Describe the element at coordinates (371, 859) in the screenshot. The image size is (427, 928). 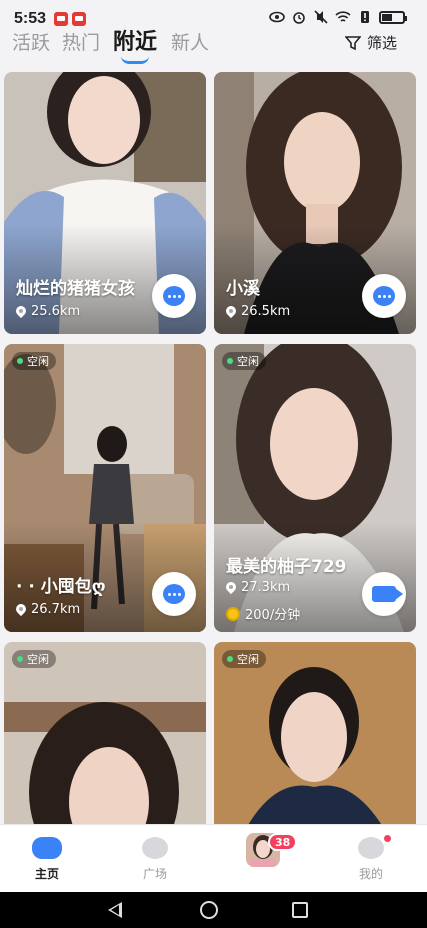
I see `nav-mine: 我的` at that location.